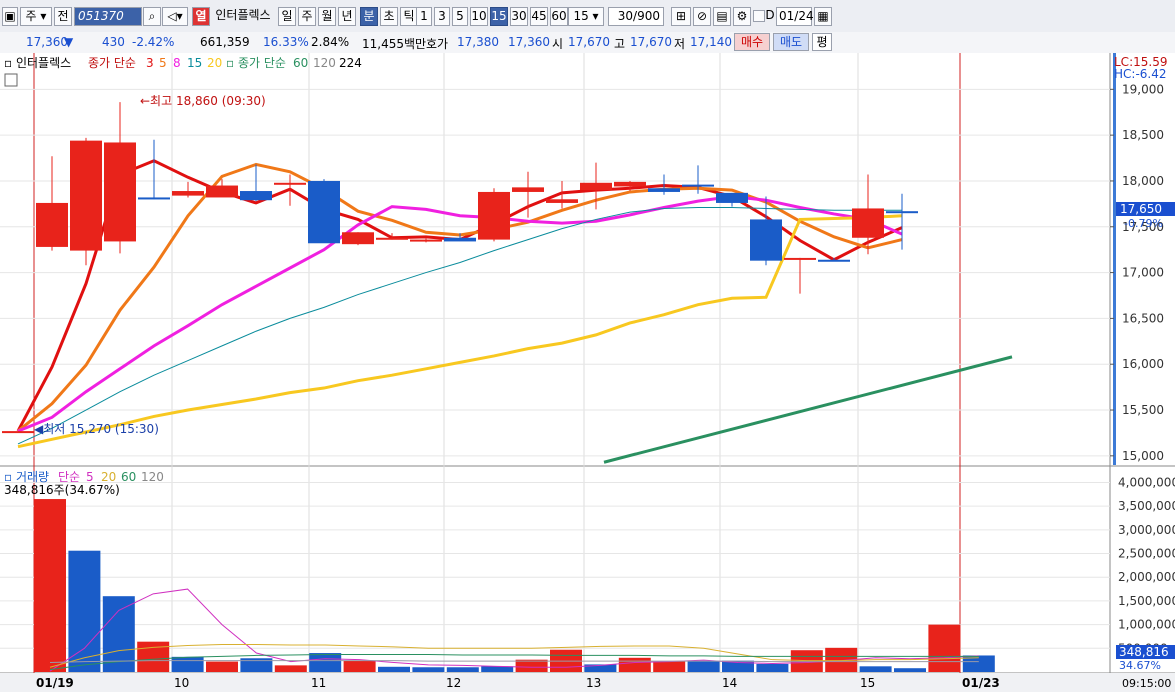 This screenshot has width=1175, height=692. What do you see at coordinates (287, 16) in the screenshot?
I see `period-button: 일` at bounding box center [287, 16].